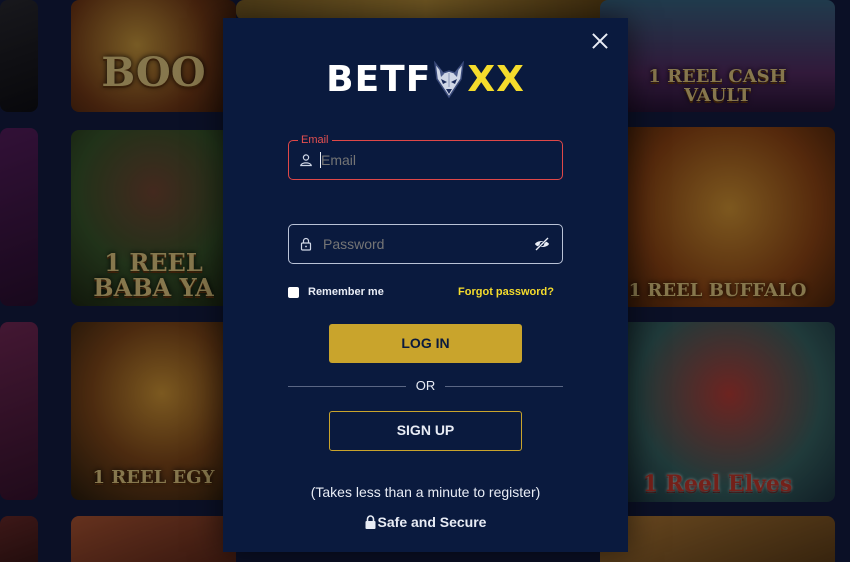 The image size is (850, 562). Describe the element at coordinates (153, 72) in the screenshot. I see `game-tile-label: BOO` at that location.